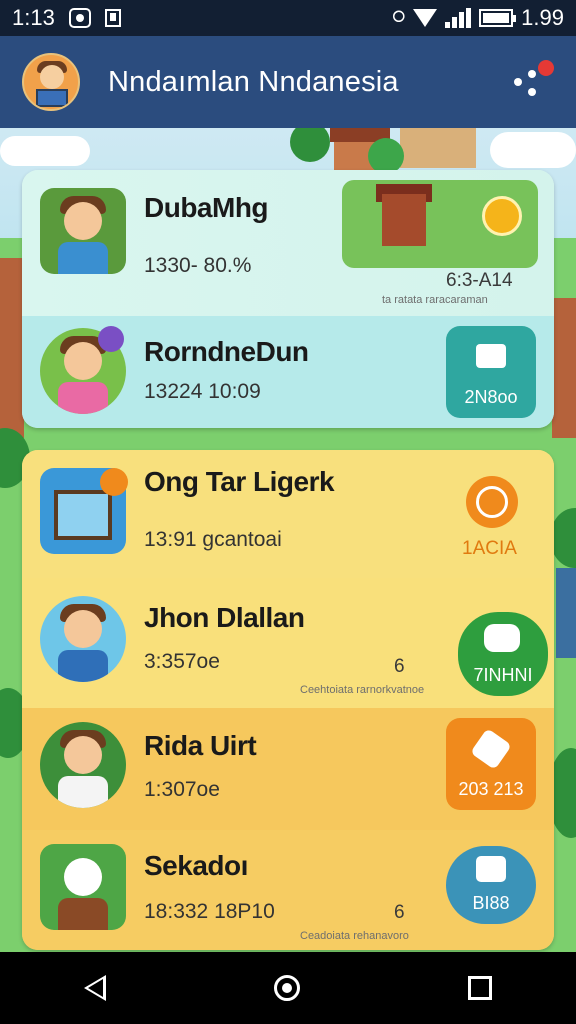 The width and height of the screenshot is (576, 1024). Describe the element at coordinates (288, 514) in the screenshot. I see `list-item: Ong Tar Ligerk 13:91 gcantoai 1ACIA` at that location.